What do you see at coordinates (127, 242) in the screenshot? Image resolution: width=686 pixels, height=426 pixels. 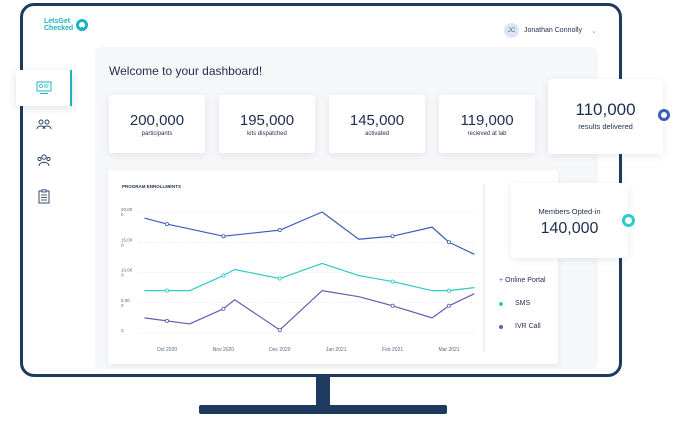 I see `y-tick-label: 15,00 0` at bounding box center [127, 242].